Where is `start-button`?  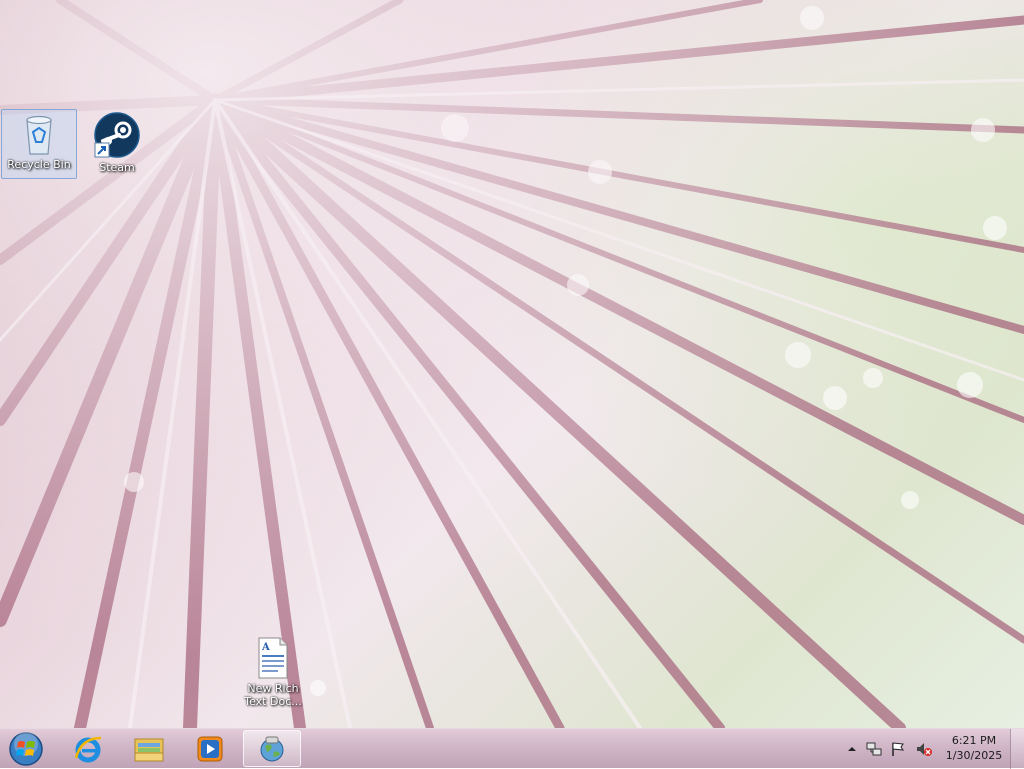 start-button is located at coordinates (26, 749).